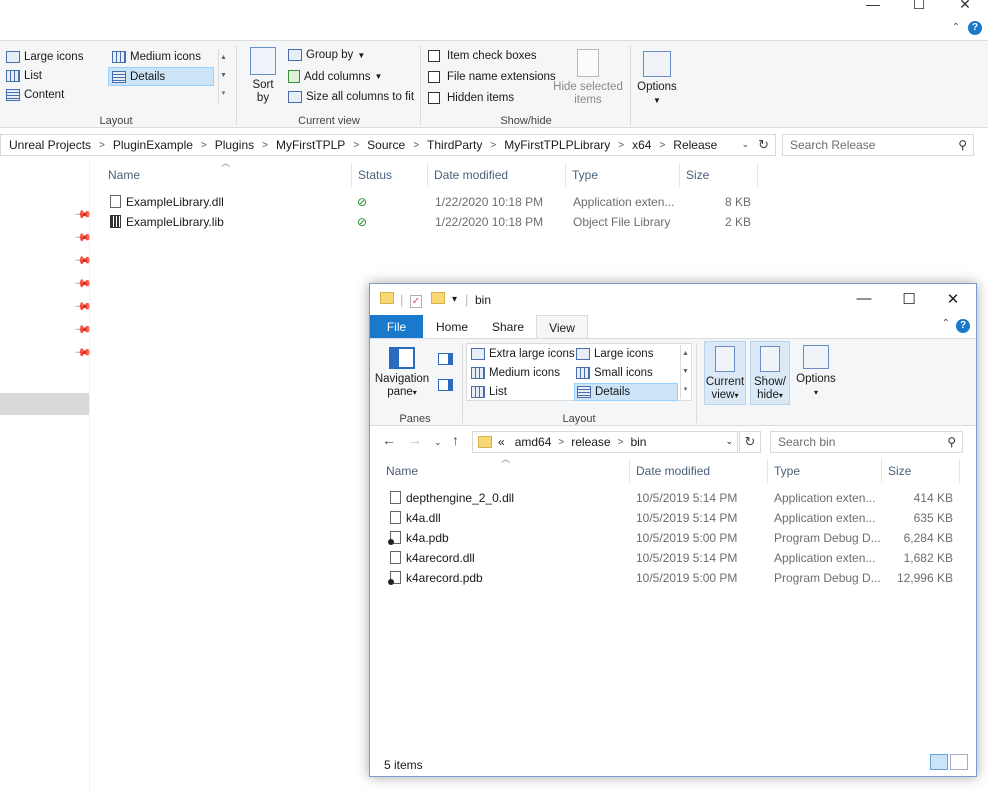 This screenshot has width=988, height=791. I want to click on large-icons-view-icon, so click(959, 762).